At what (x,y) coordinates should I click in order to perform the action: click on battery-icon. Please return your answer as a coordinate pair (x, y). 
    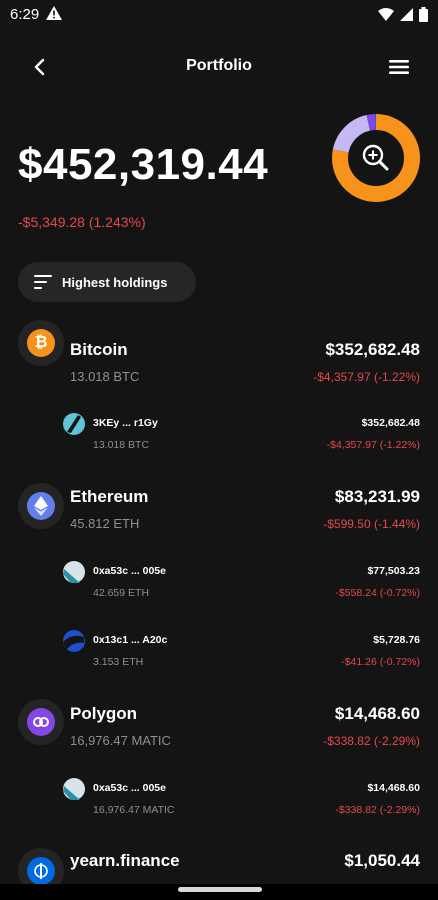
    Looking at the image, I should click on (423, 14).